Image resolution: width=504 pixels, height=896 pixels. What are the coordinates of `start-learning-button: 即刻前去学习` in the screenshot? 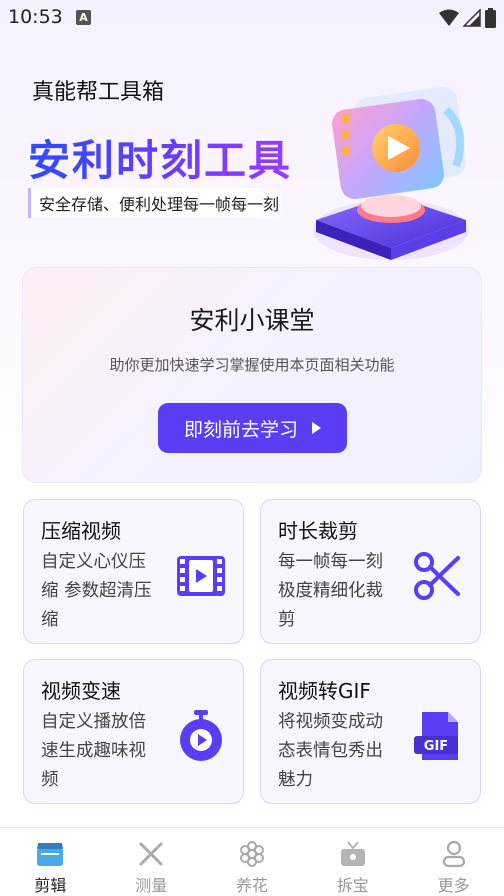 It's located at (252, 428).